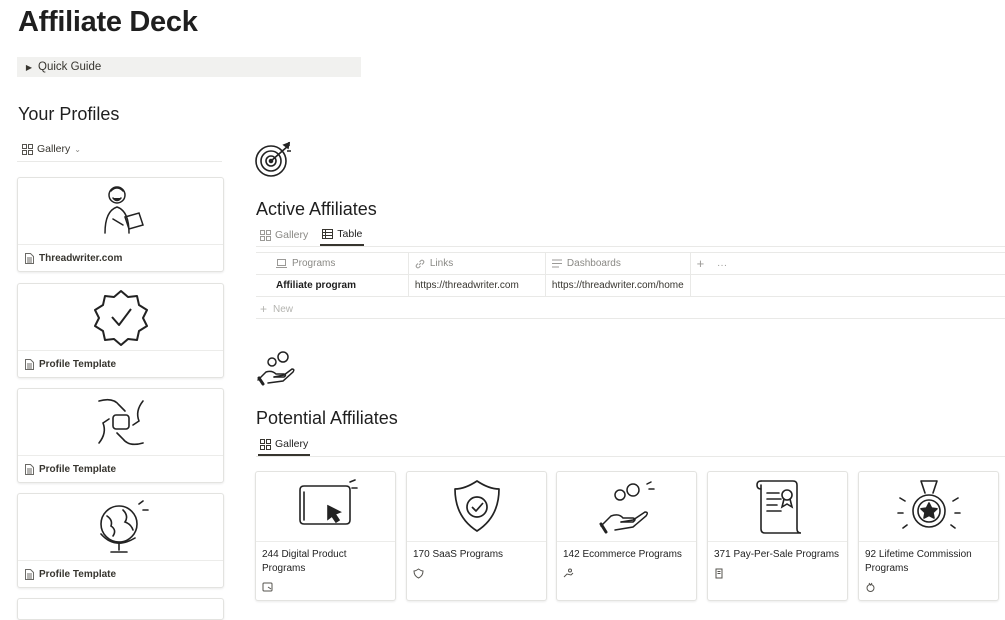 The width and height of the screenshot is (1005, 620). Describe the element at coordinates (120, 318) in the screenshot. I see `verified-badge-icon` at that location.